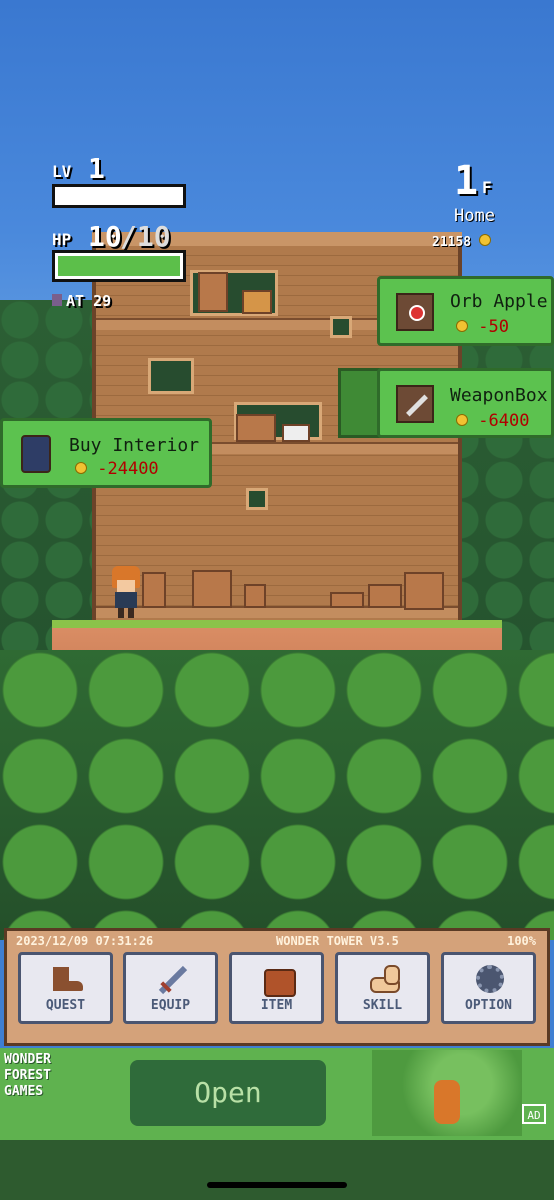  What do you see at coordinates (382, 1005) in the screenshot?
I see `skill-label: SKILL` at bounding box center [382, 1005].